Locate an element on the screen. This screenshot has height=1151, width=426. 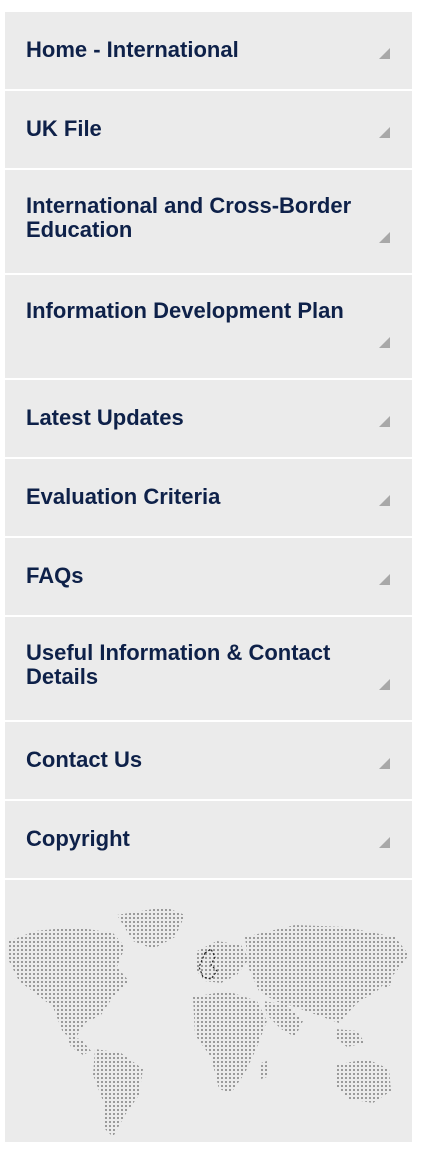
nav-item-faqs: FAQs is located at coordinates (208, 577).